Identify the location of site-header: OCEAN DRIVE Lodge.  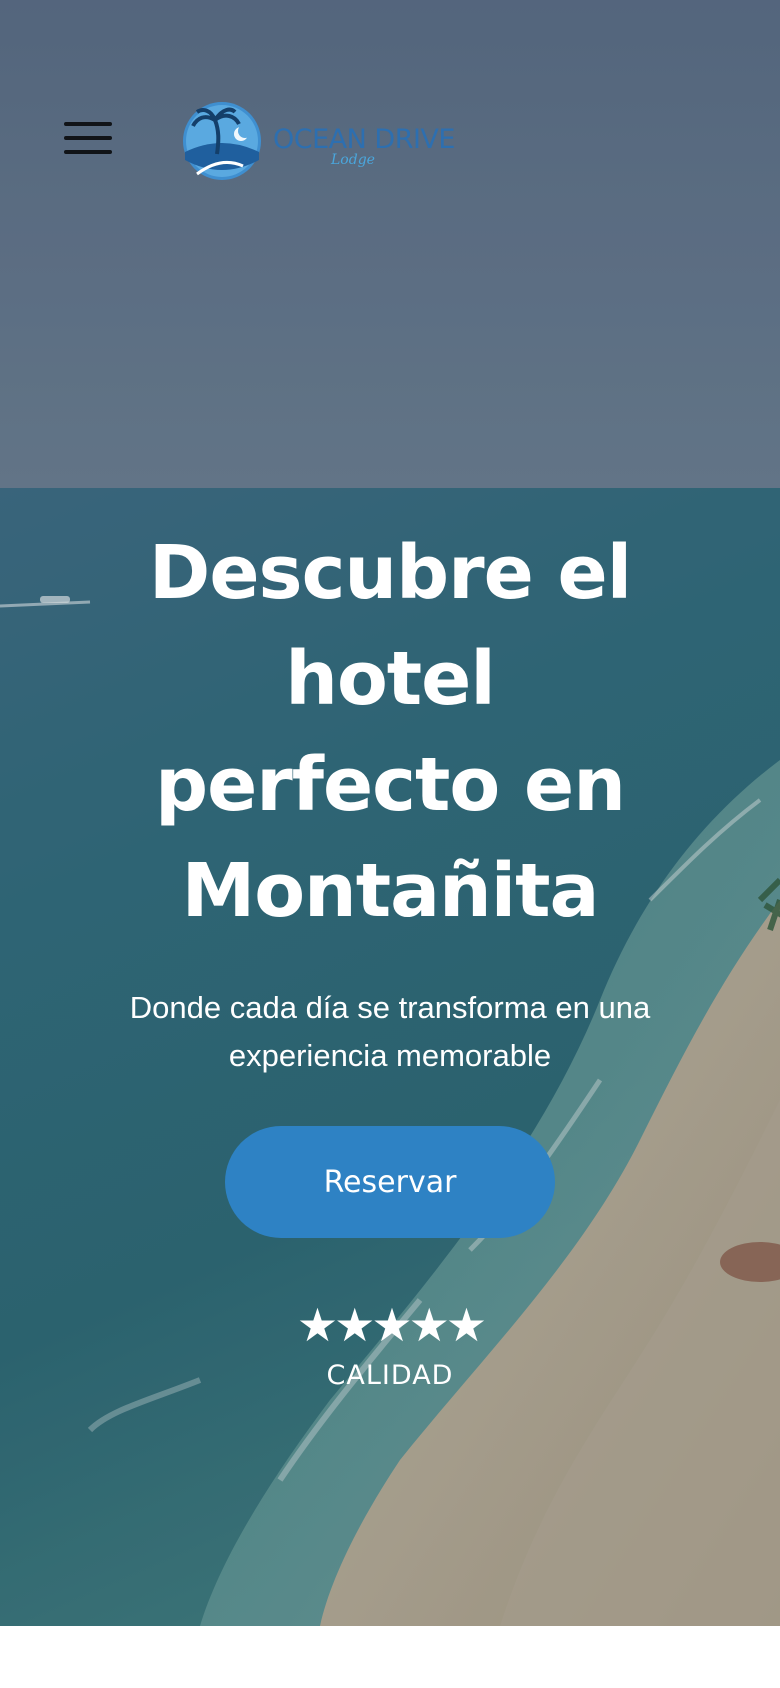
(390, 100).